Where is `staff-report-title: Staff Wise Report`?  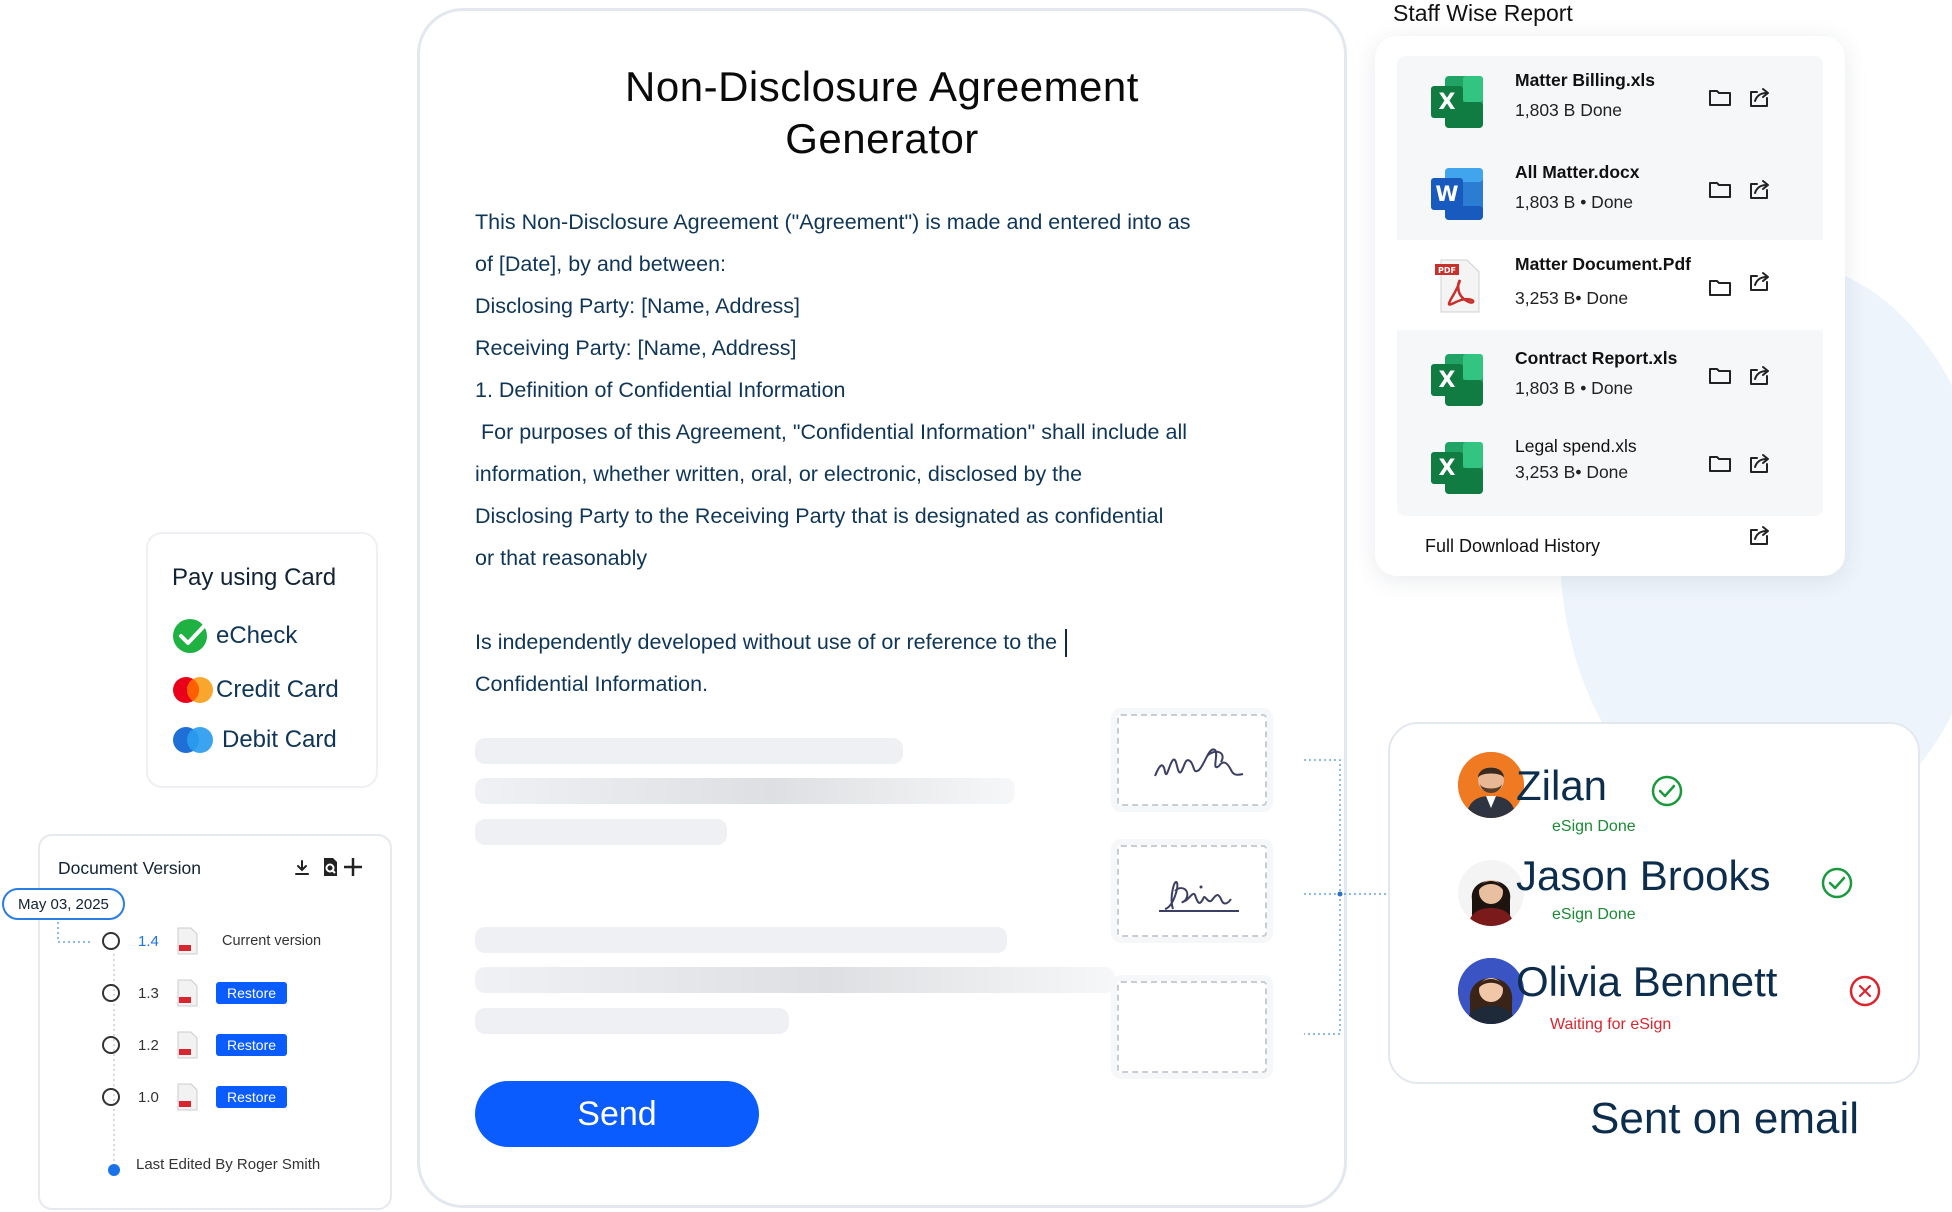 staff-report-title: Staff Wise Report is located at coordinates (1483, 13).